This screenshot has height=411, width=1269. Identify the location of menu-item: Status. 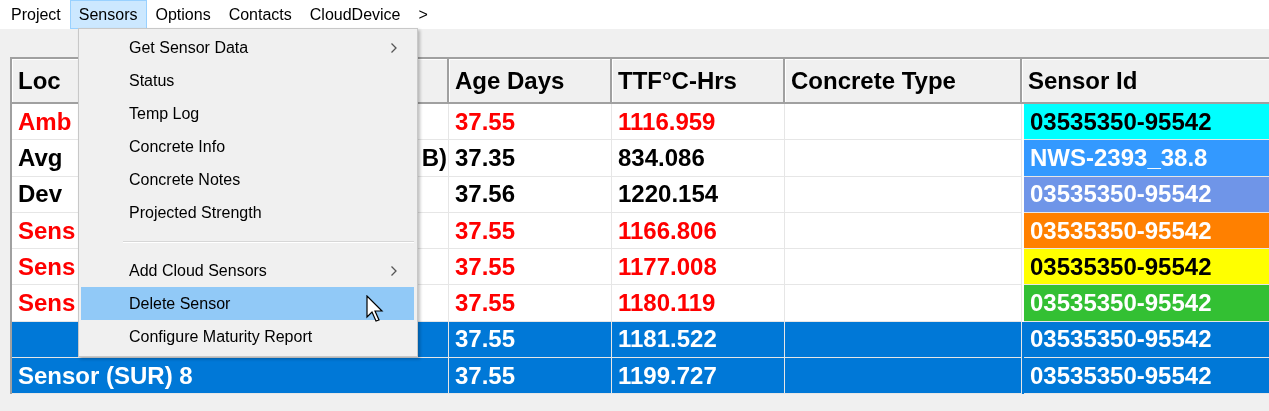
(247, 80).